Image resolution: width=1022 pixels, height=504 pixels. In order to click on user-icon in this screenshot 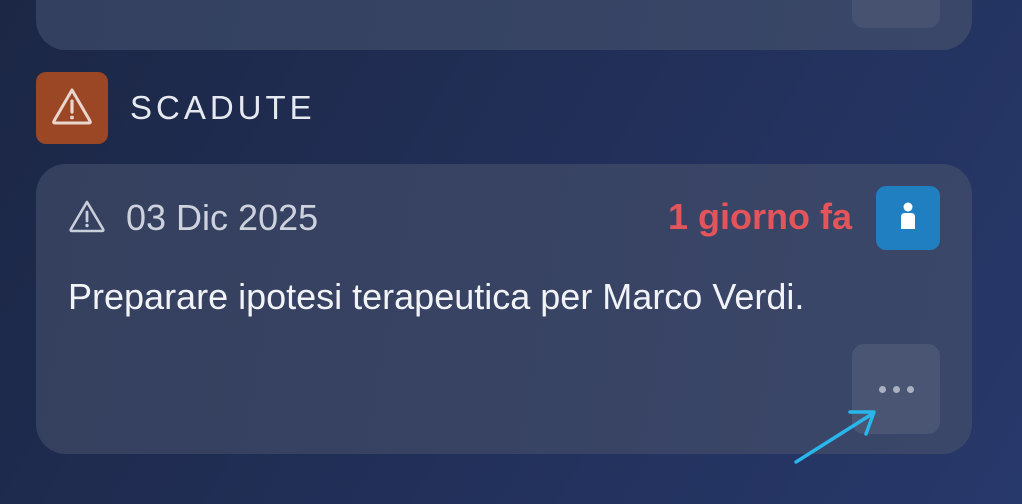, I will do `click(908, 218)`.